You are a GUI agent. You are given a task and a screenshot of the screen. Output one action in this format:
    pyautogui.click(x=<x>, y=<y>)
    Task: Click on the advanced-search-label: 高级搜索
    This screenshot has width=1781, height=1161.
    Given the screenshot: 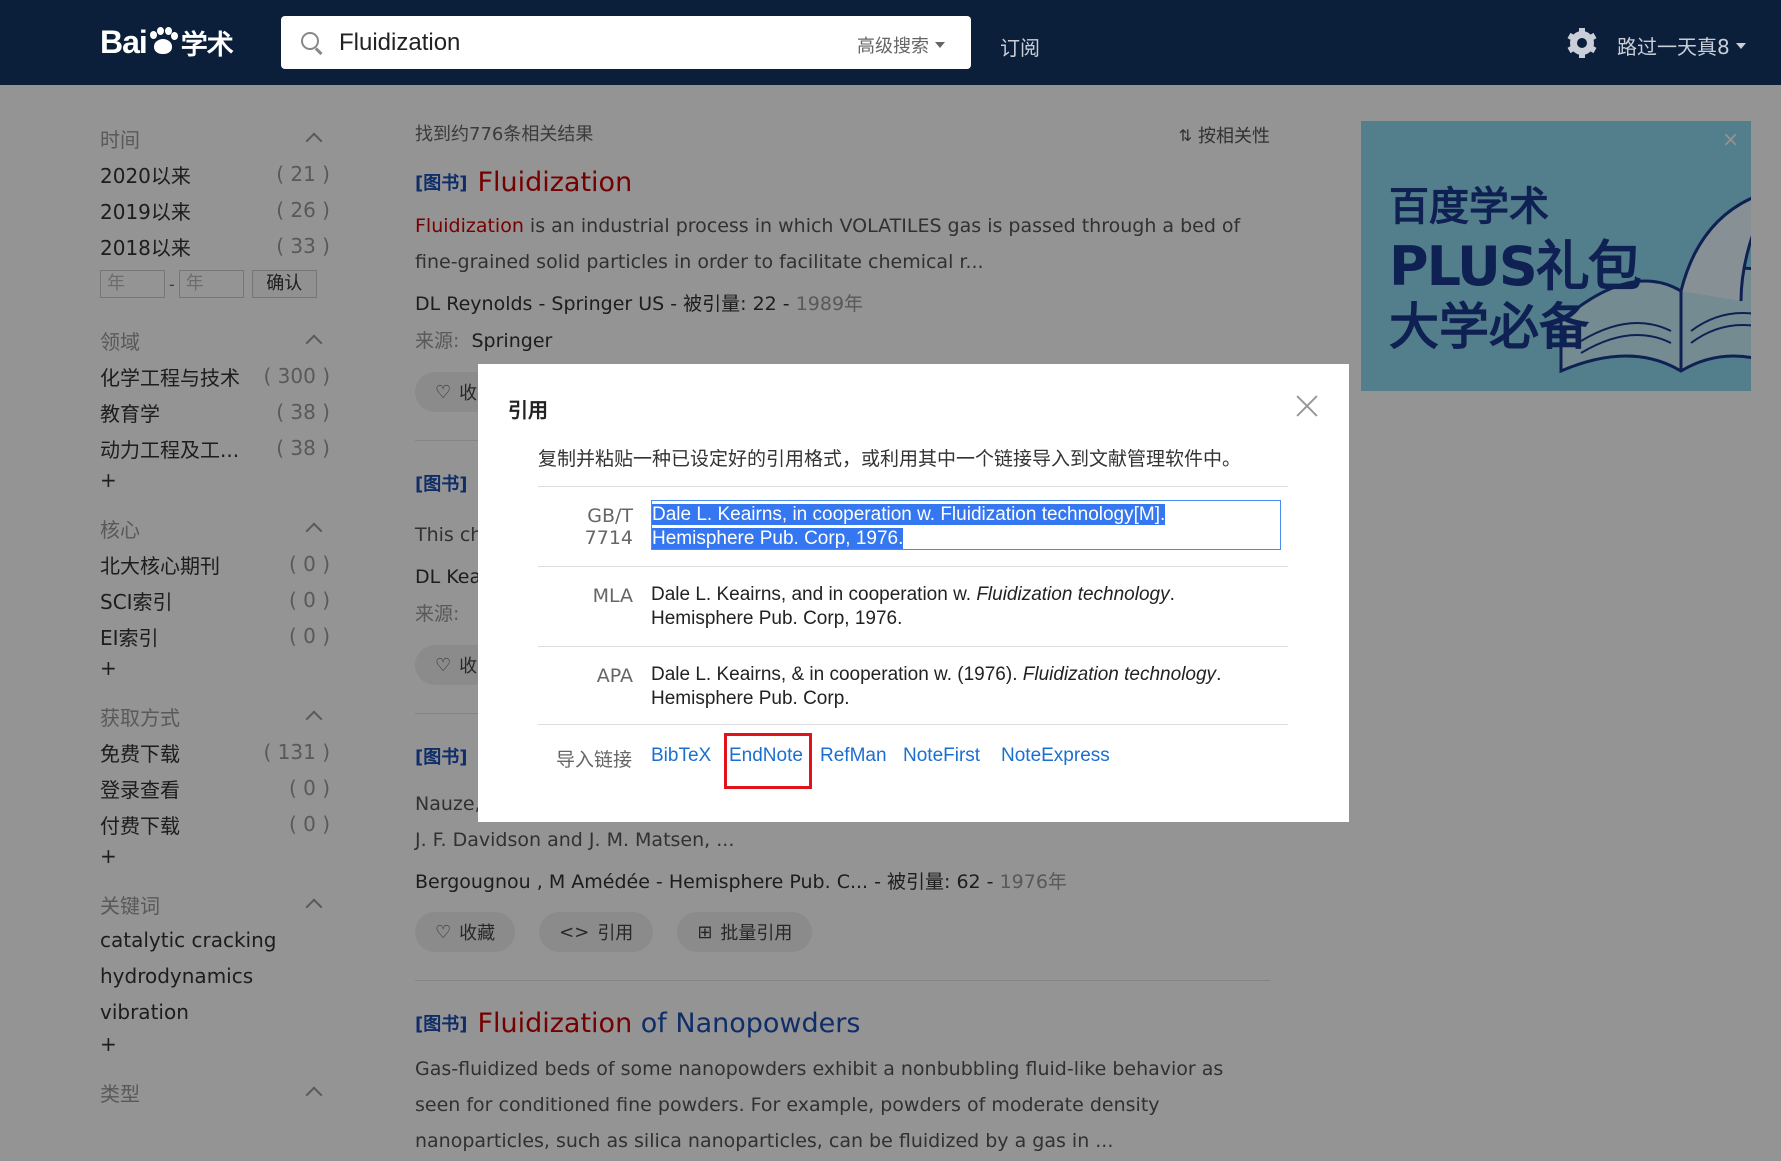 What is the action you would take?
    pyautogui.click(x=893, y=46)
    